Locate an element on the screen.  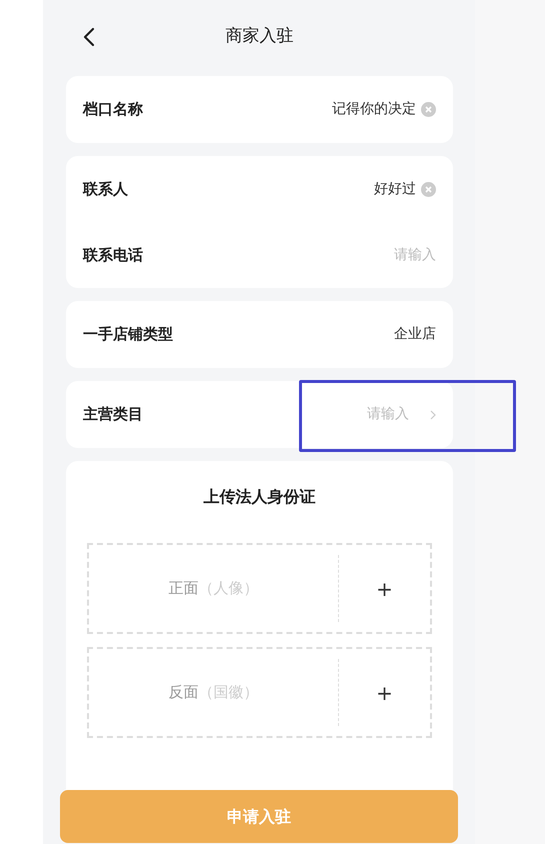
field-value: 企业店 is located at coordinates (415, 334).